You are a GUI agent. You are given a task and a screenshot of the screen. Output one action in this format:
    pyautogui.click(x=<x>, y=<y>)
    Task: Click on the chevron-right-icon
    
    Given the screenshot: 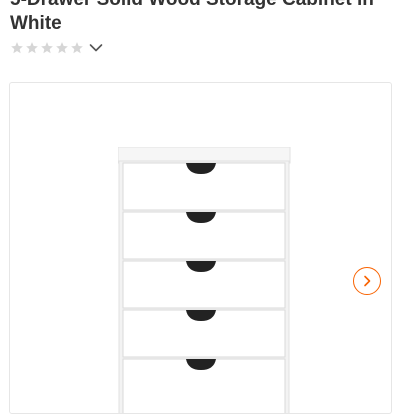 What is the action you would take?
    pyautogui.click(x=367, y=281)
    